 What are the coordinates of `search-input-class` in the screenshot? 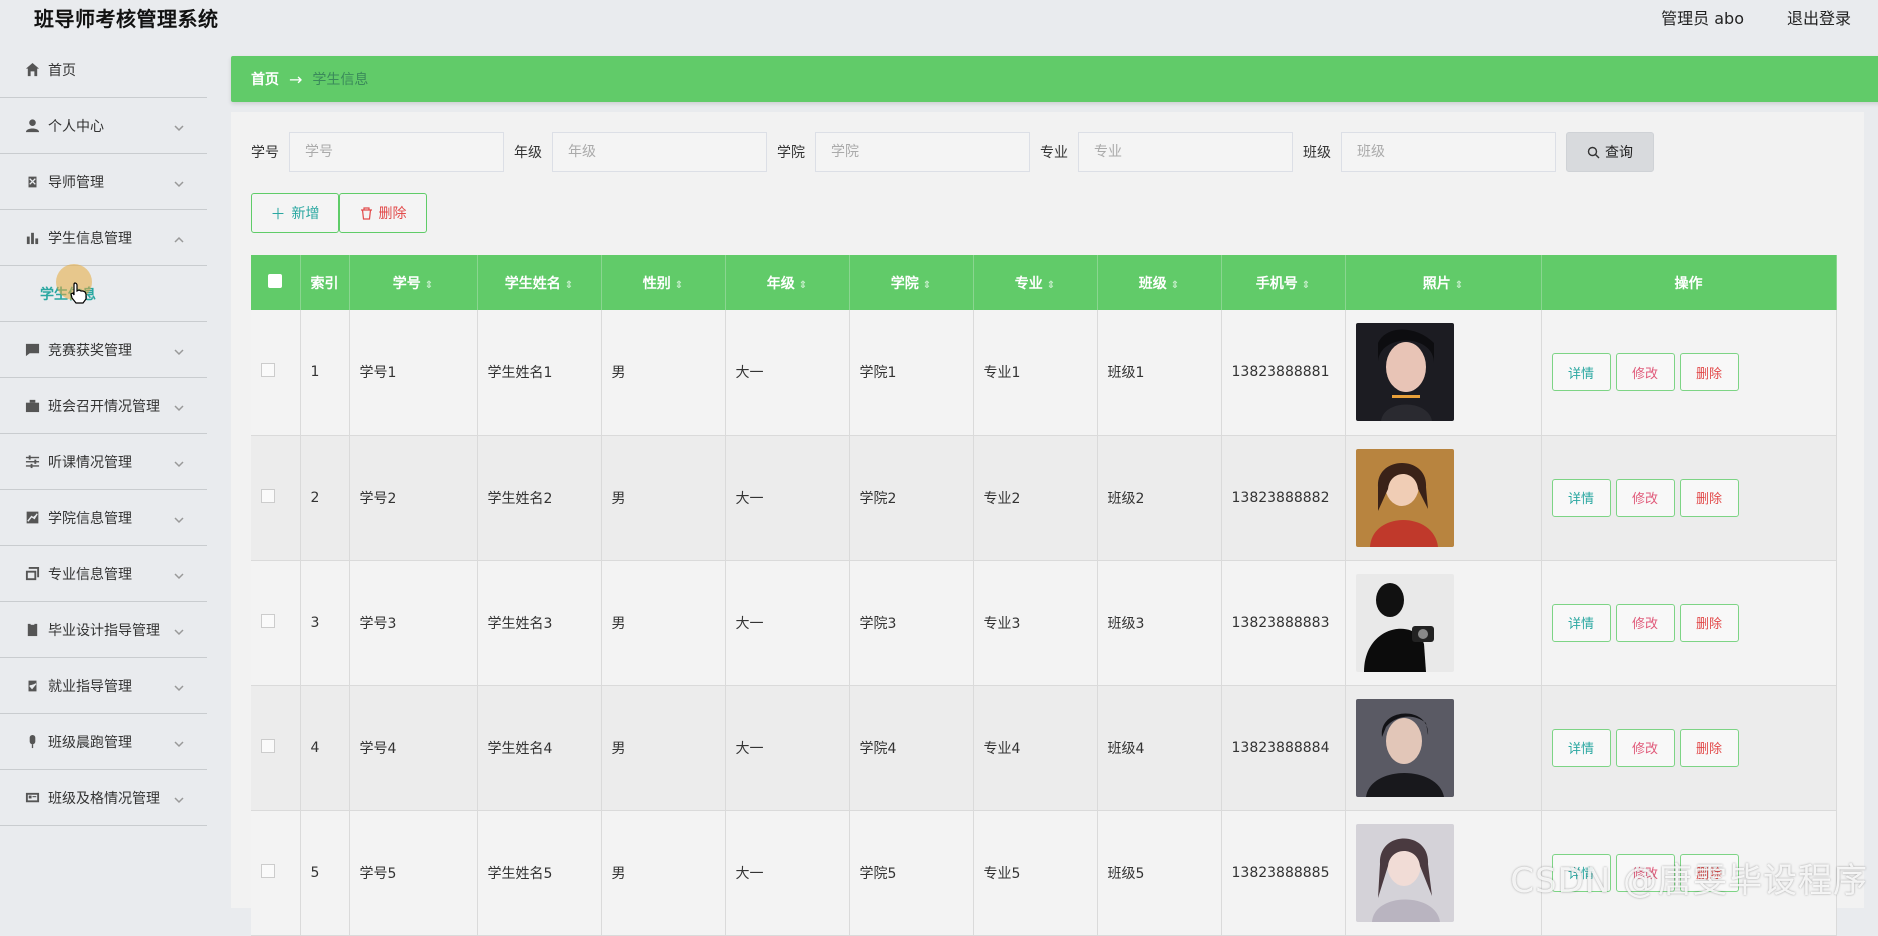 It's located at (1448, 152).